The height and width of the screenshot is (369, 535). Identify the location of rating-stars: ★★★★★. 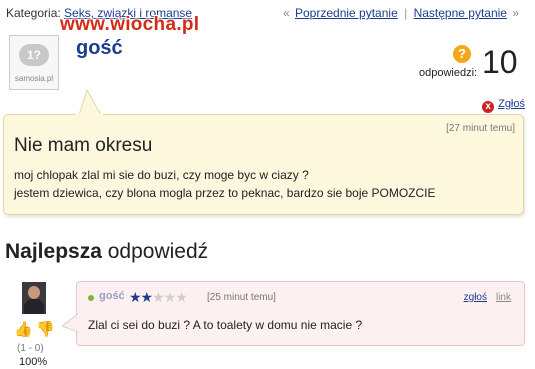
(158, 297).